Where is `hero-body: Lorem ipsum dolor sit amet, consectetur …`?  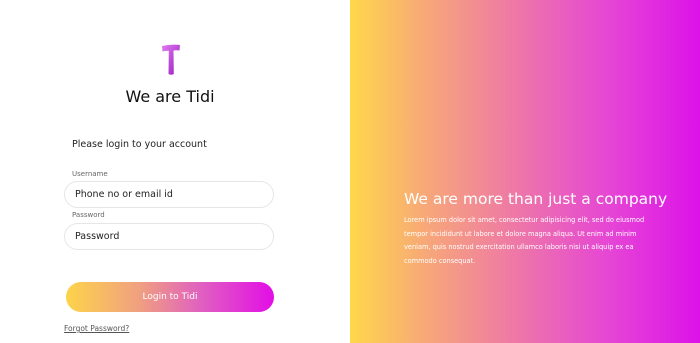
hero-body: Lorem ipsum dolor sit amet, consectetur … is located at coordinates (524, 240).